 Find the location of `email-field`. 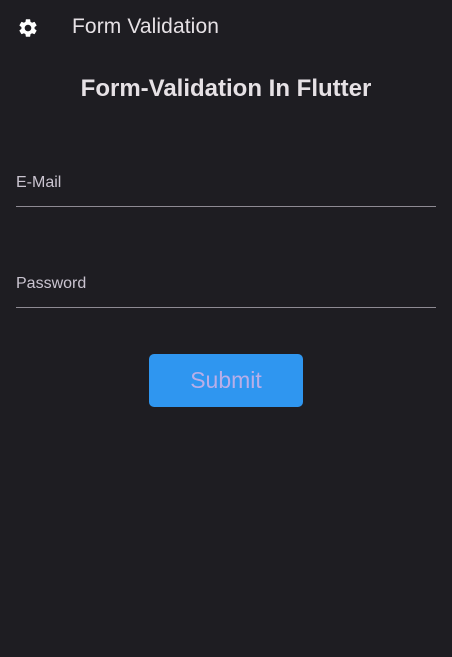

email-field is located at coordinates (226, 184).